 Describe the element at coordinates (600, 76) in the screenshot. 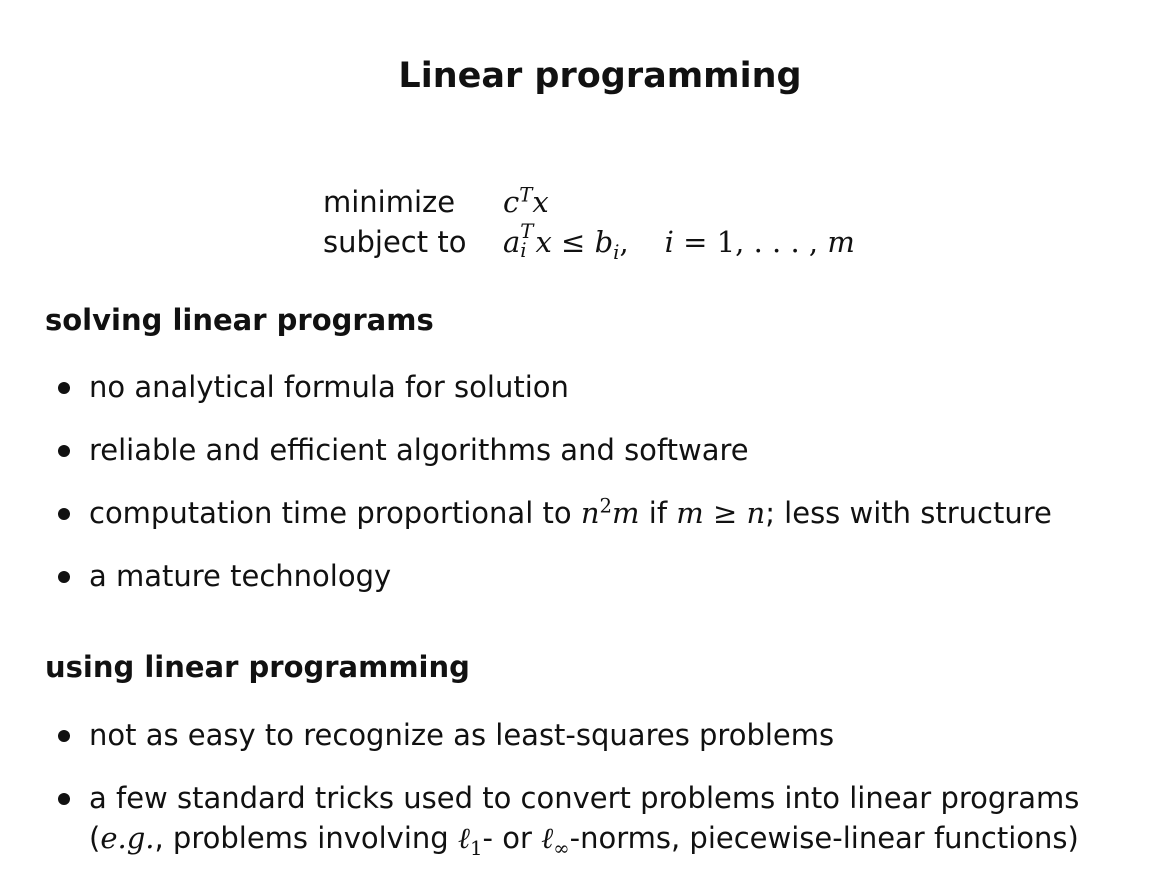

I see `page-title: Linear programming` at that location.